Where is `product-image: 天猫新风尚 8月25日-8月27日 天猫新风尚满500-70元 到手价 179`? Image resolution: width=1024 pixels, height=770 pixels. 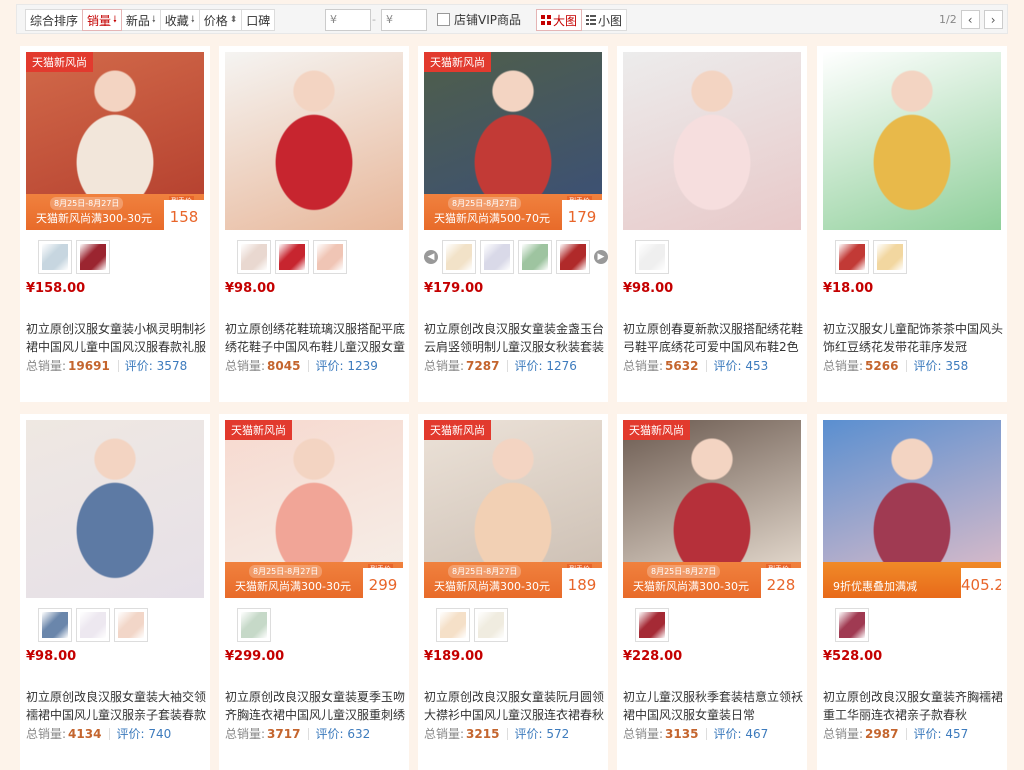 product-image: 天猫新风尚 8月25日-8月27日 天猫新风尚满500-70元 到手价 179 is located at coordinates (513, 141).